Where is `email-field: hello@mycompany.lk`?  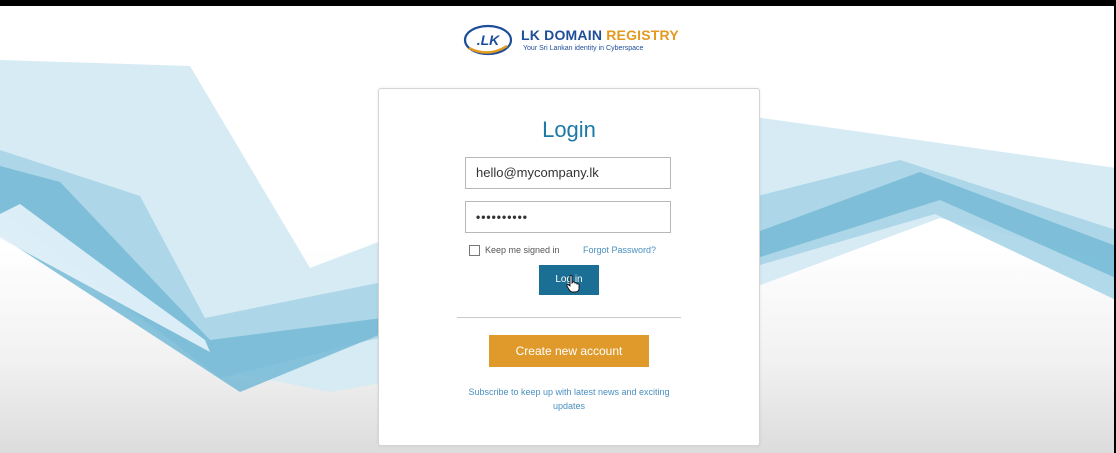 email-field: hello@mycompany.lk is located at coordinates (568, 173).